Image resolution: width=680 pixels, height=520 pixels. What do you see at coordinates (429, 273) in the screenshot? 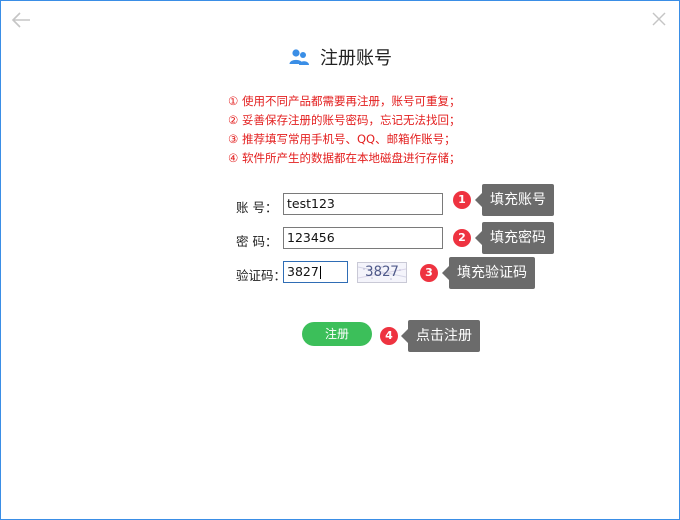
I see `step-badge-3: 3` at bounding box center [429, 273].